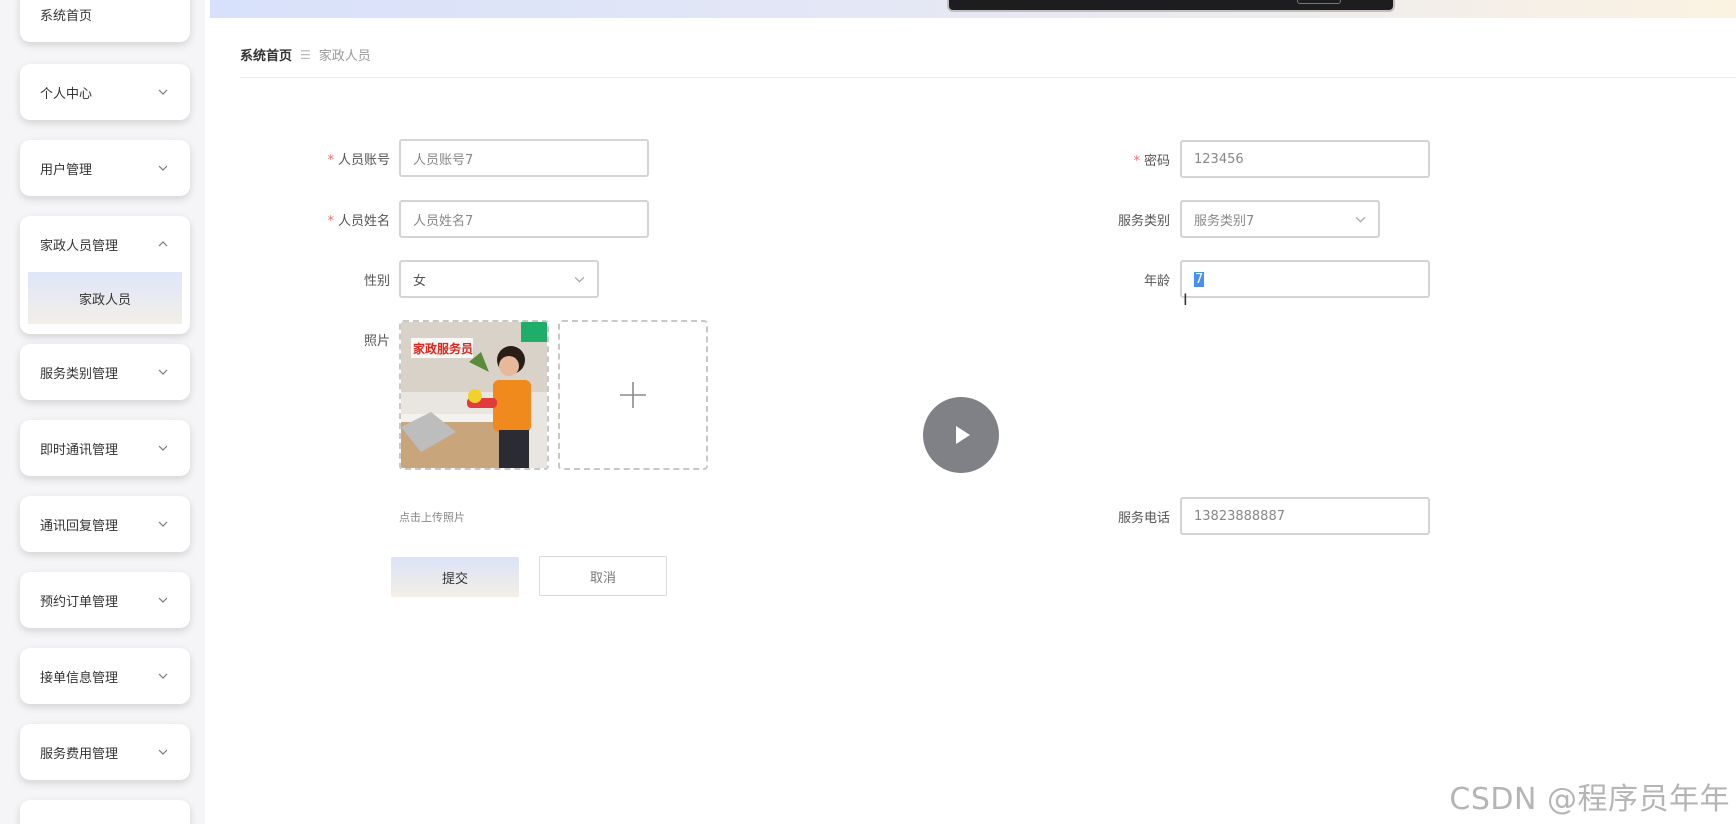  Describe the element at coordinates (66, 94) in the screenshot. I see `sidebar-item-label: 个人中心` at that location.